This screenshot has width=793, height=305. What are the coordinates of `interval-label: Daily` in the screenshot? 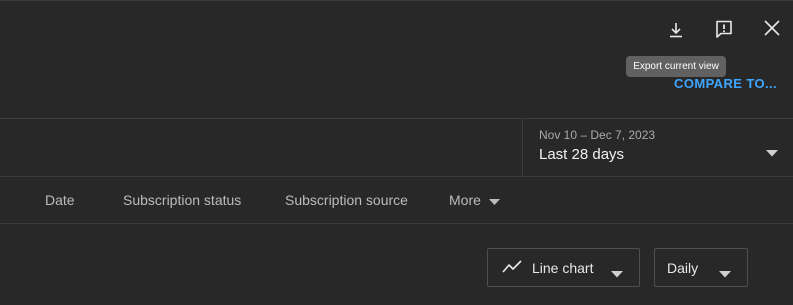 It's located at (683, 268).